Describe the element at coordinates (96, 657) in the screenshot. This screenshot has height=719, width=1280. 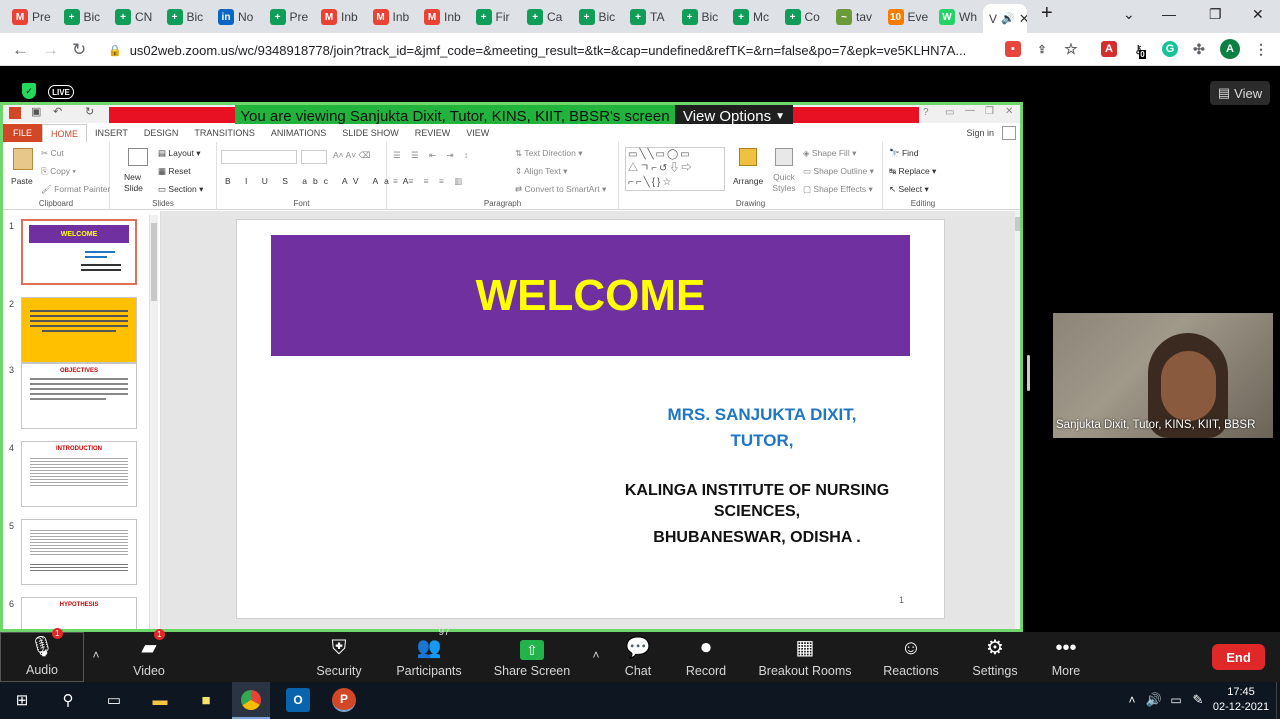
I see `audio-options-icon: ˄` at that location.